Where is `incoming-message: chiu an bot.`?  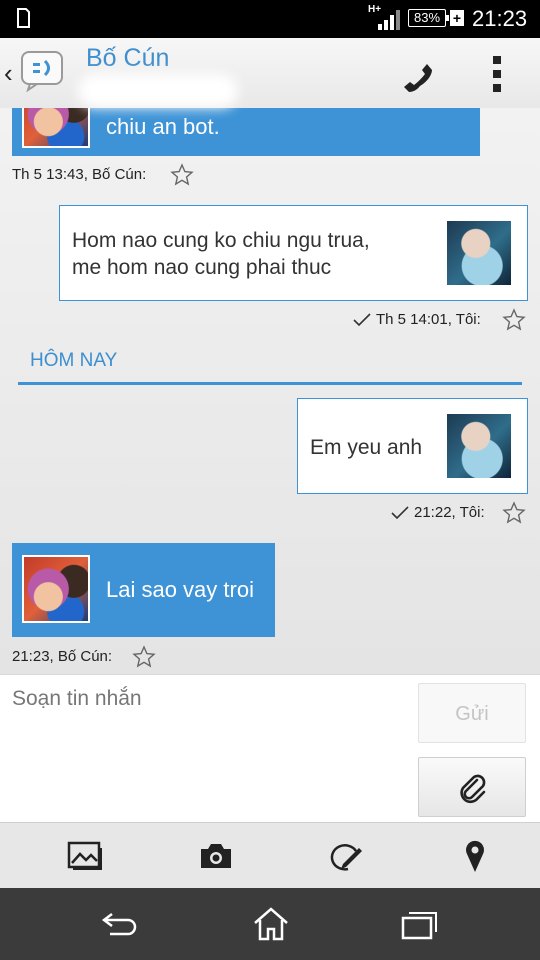 incoming-message: chiu an bot. is located at coordinates (246, 132).